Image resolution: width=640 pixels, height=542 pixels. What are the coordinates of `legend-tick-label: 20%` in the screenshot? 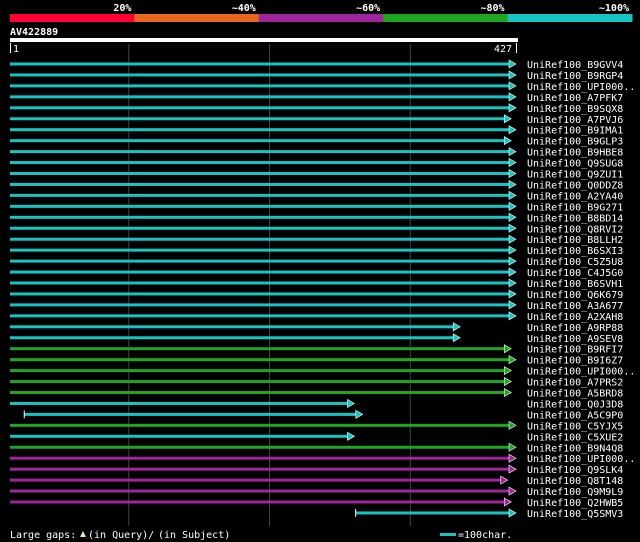 It's located at (122, 8).